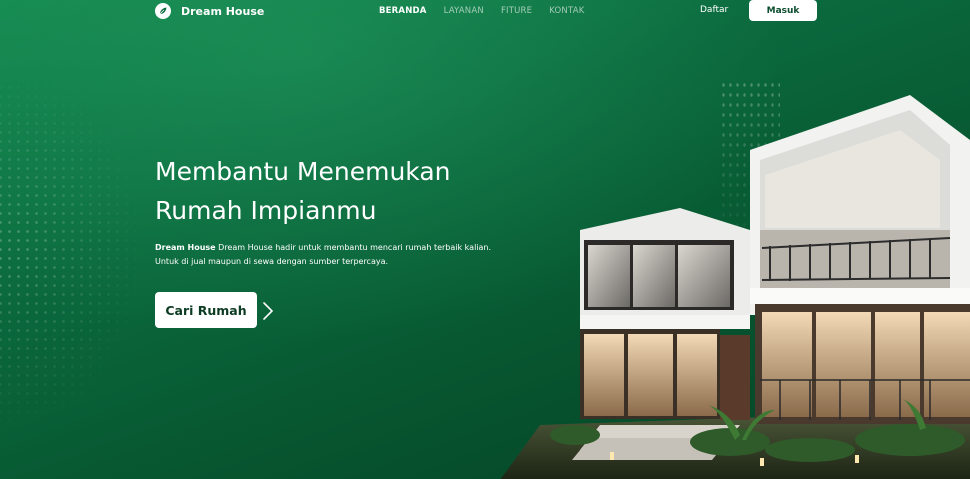  What do you see at coordinates (223, 11) in the screenshot?
I see `brand-name: Dream House` at bounding box center [223, 11].